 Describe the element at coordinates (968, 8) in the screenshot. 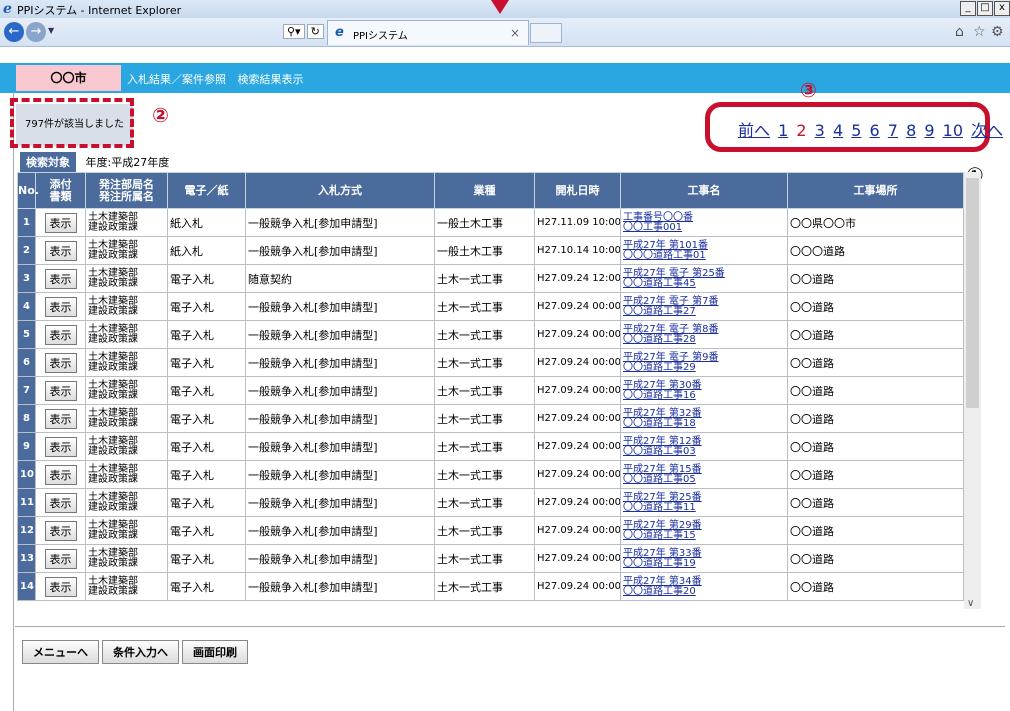

I see `minimize-button: _` at that location.